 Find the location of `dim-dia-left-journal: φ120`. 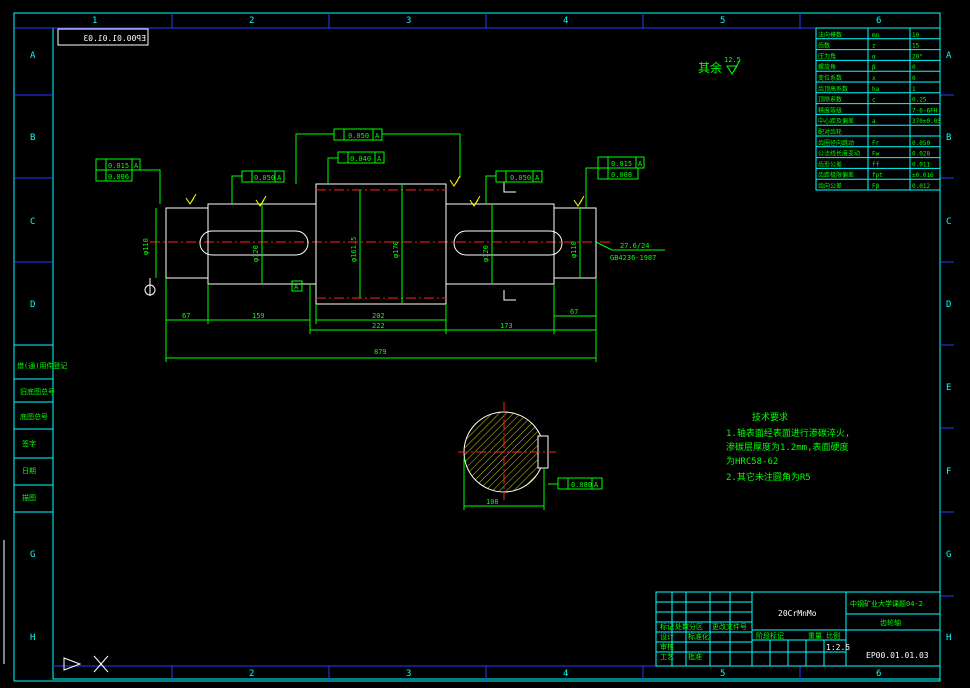

dim-dia-left-journal: φ120 is located at coordinates (256, 253).